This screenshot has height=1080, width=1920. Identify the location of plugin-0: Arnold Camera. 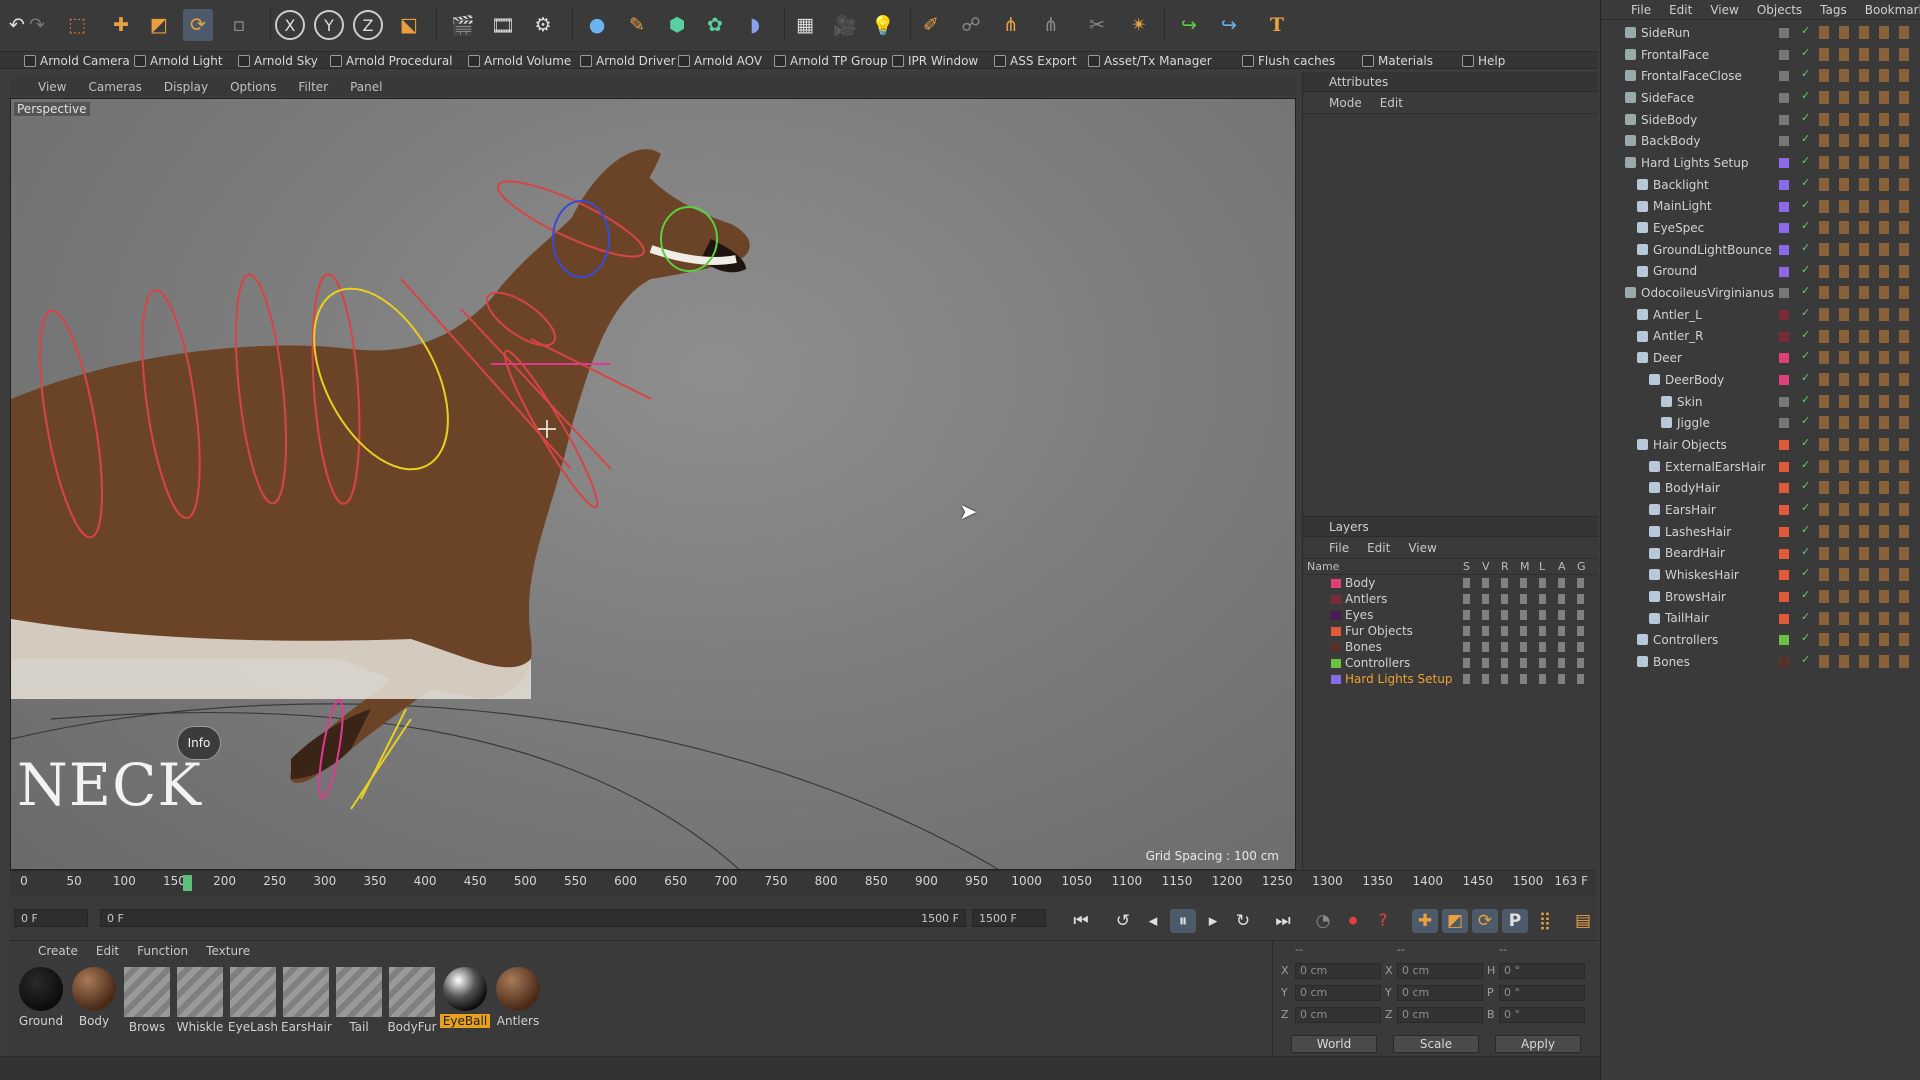
(77, 60).